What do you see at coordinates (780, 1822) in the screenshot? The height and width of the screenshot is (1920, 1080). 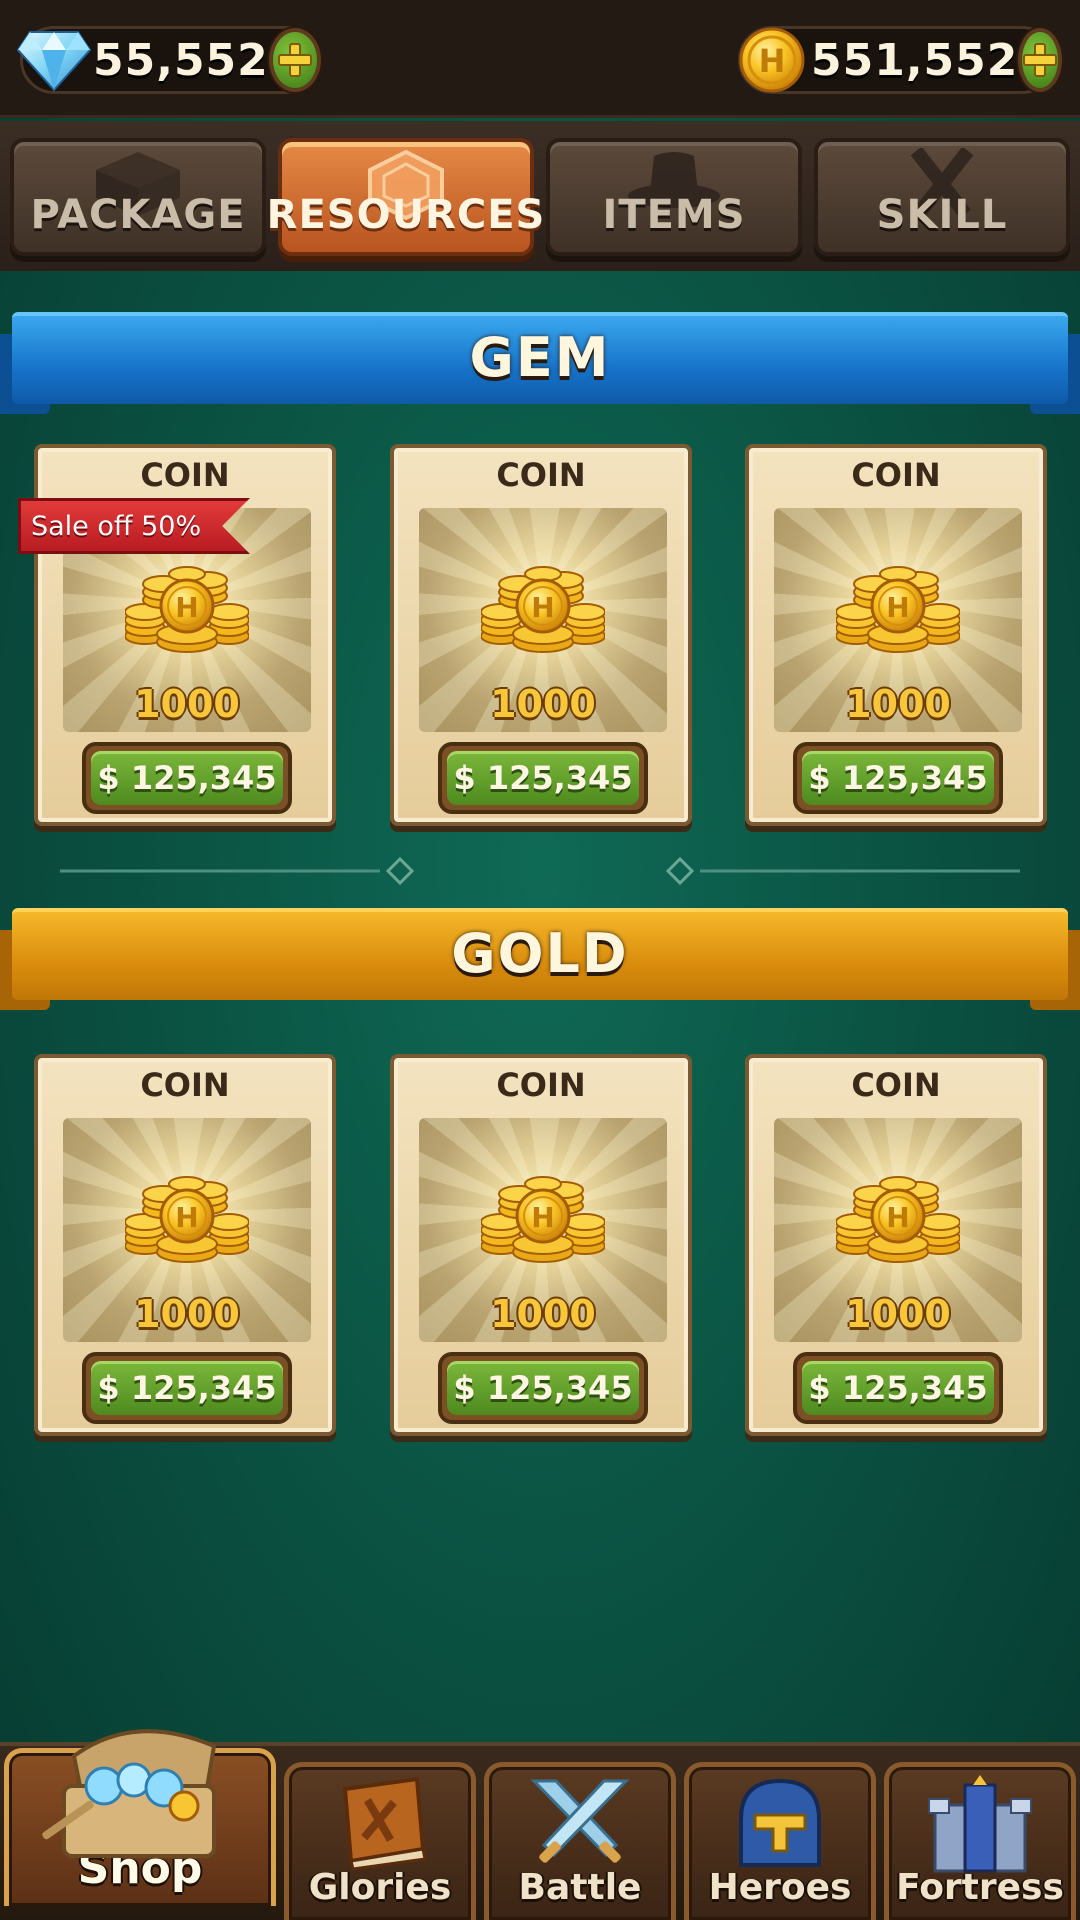 I see `knight-helmet-icon` at bounding box center [780, 1822].